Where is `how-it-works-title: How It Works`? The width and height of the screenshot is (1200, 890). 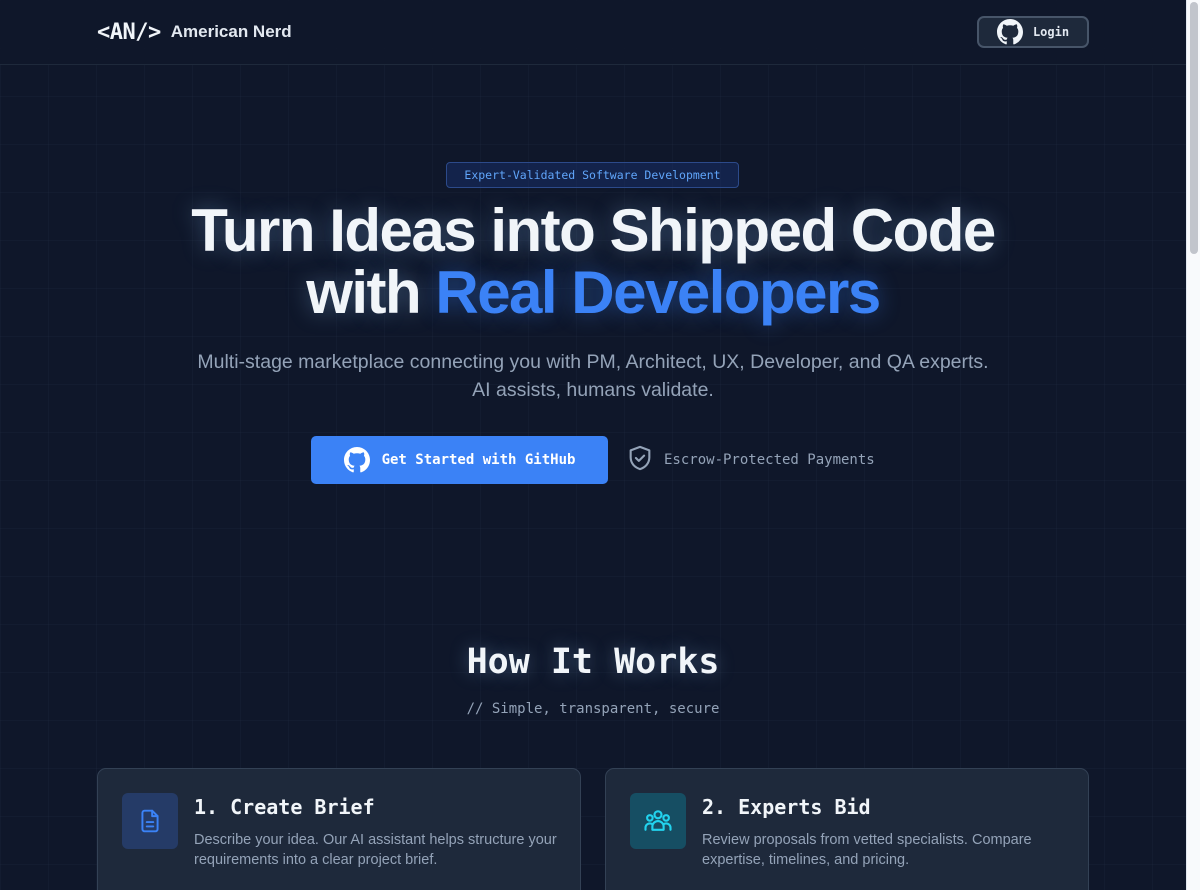
how-it-works-title: How It Works is located at coordinates (593, 662).